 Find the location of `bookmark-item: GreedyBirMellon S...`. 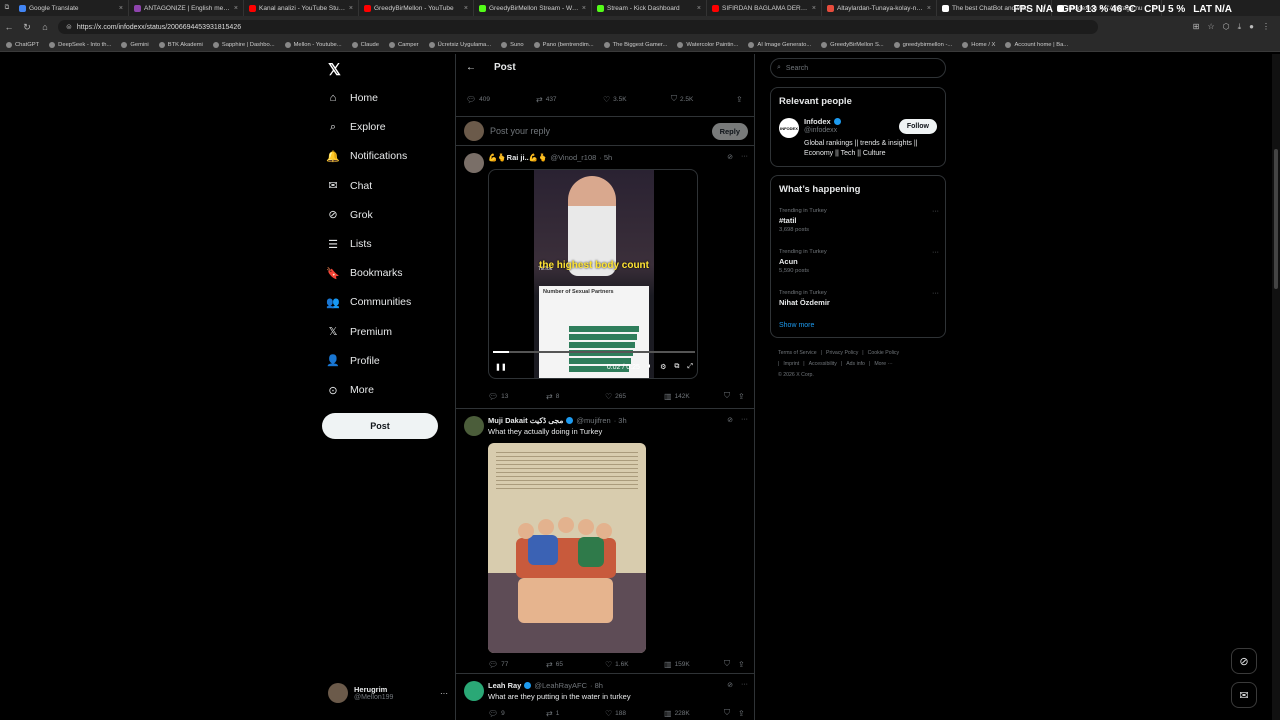

bookmark-item: GreedyBirMellon S... is located at coordinates (852, 44).